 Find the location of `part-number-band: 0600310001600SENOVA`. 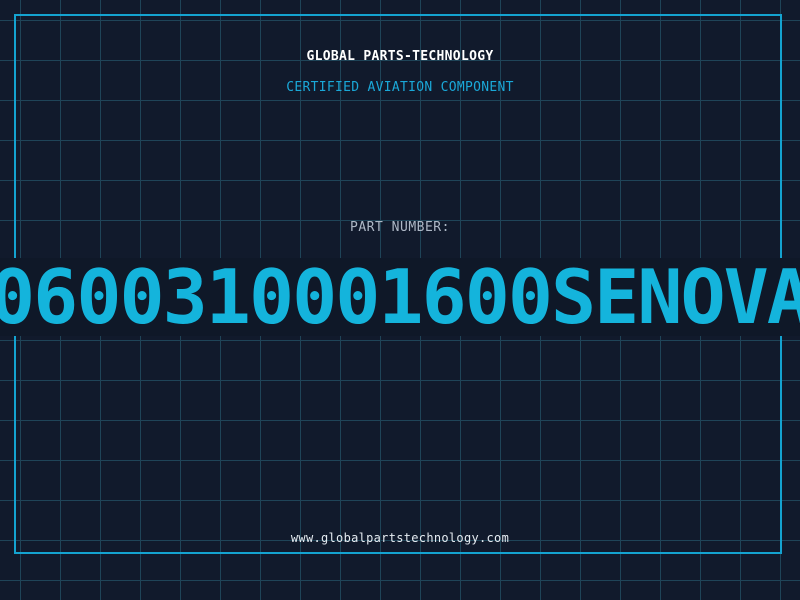

part-number-band: 0600310001600SENOVA is located at coordinates (400, 297).